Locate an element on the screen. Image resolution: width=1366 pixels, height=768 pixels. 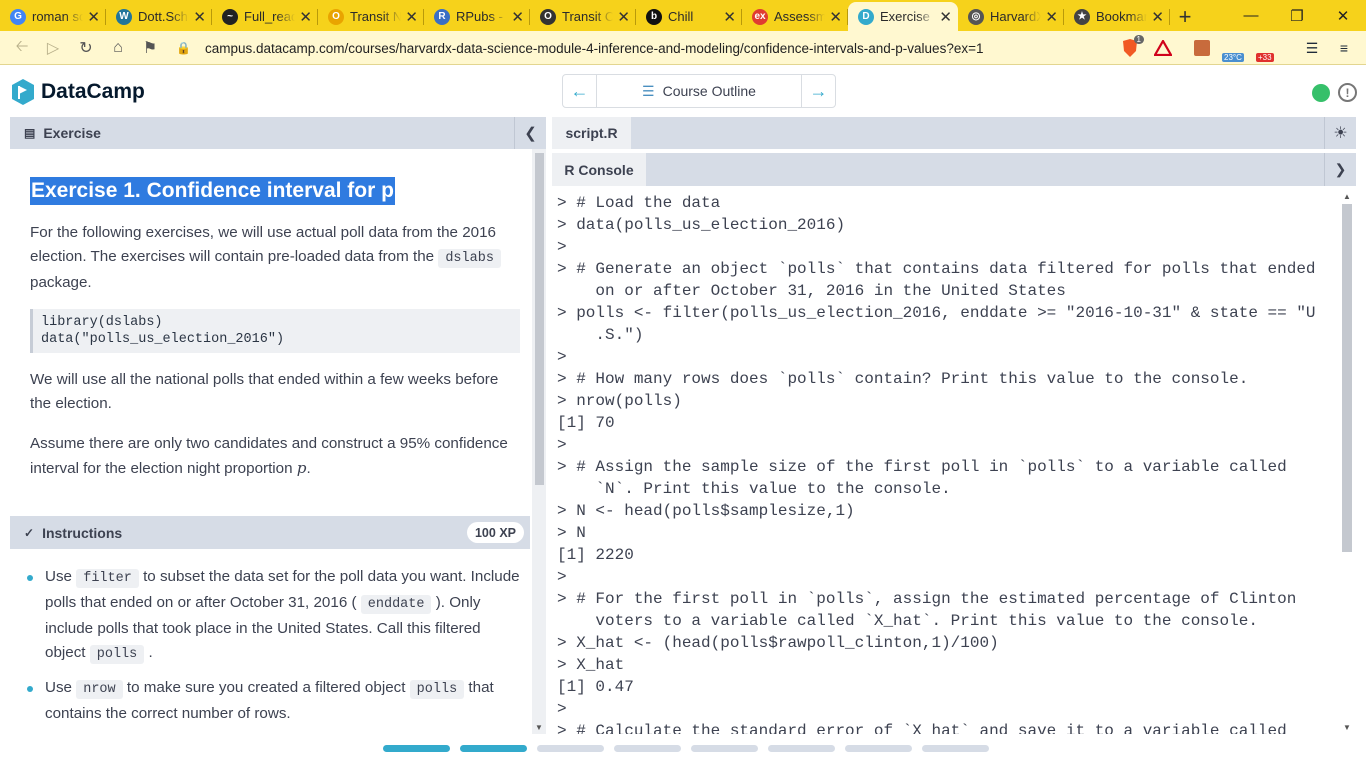
next-exercise-button: → is located at coordinates (818, 91).